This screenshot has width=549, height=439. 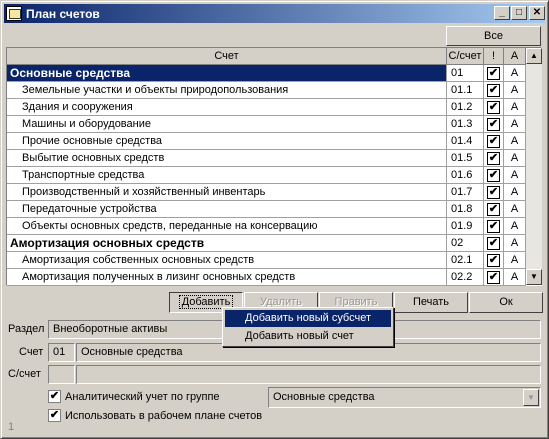 What do you see at coordinates (502, 13) in the screenshot?
I see `minimize-button: _` at bounding box center [502, 13].